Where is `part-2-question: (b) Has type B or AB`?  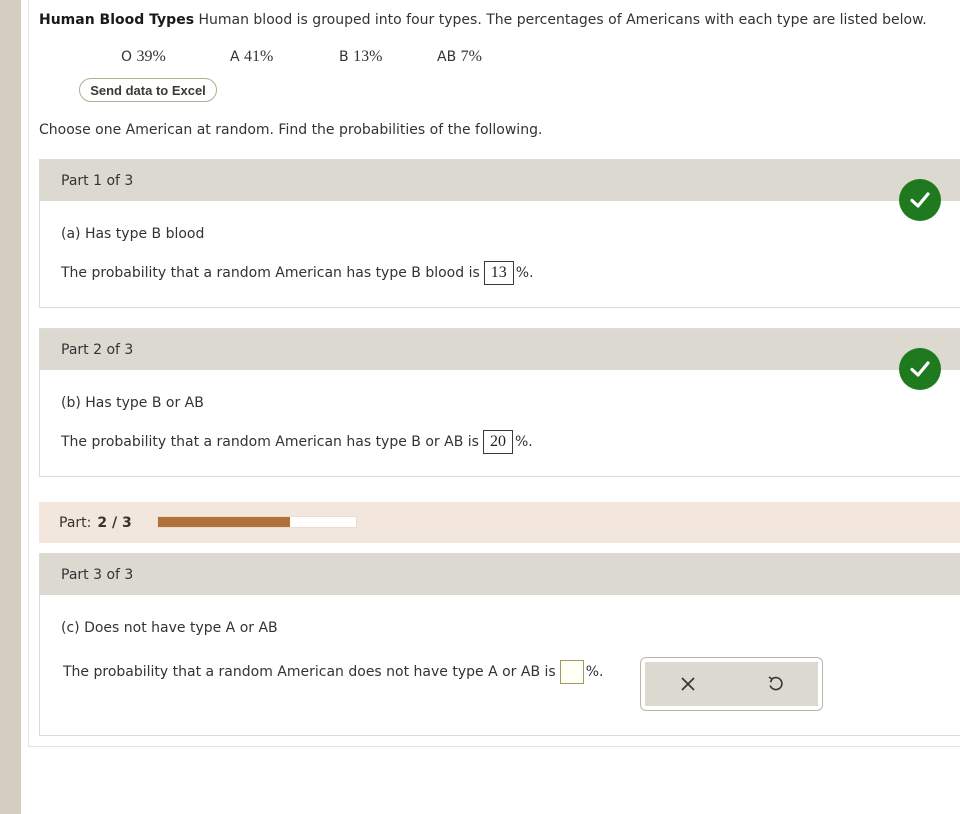
part-2-question: (b) Has type B or AB is located at coordinates (132, 403).